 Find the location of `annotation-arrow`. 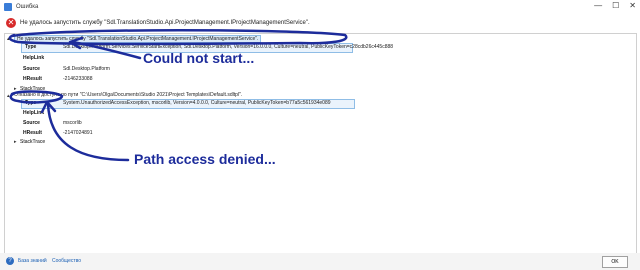

annotation-arrow is located at coordinates (88, 132).